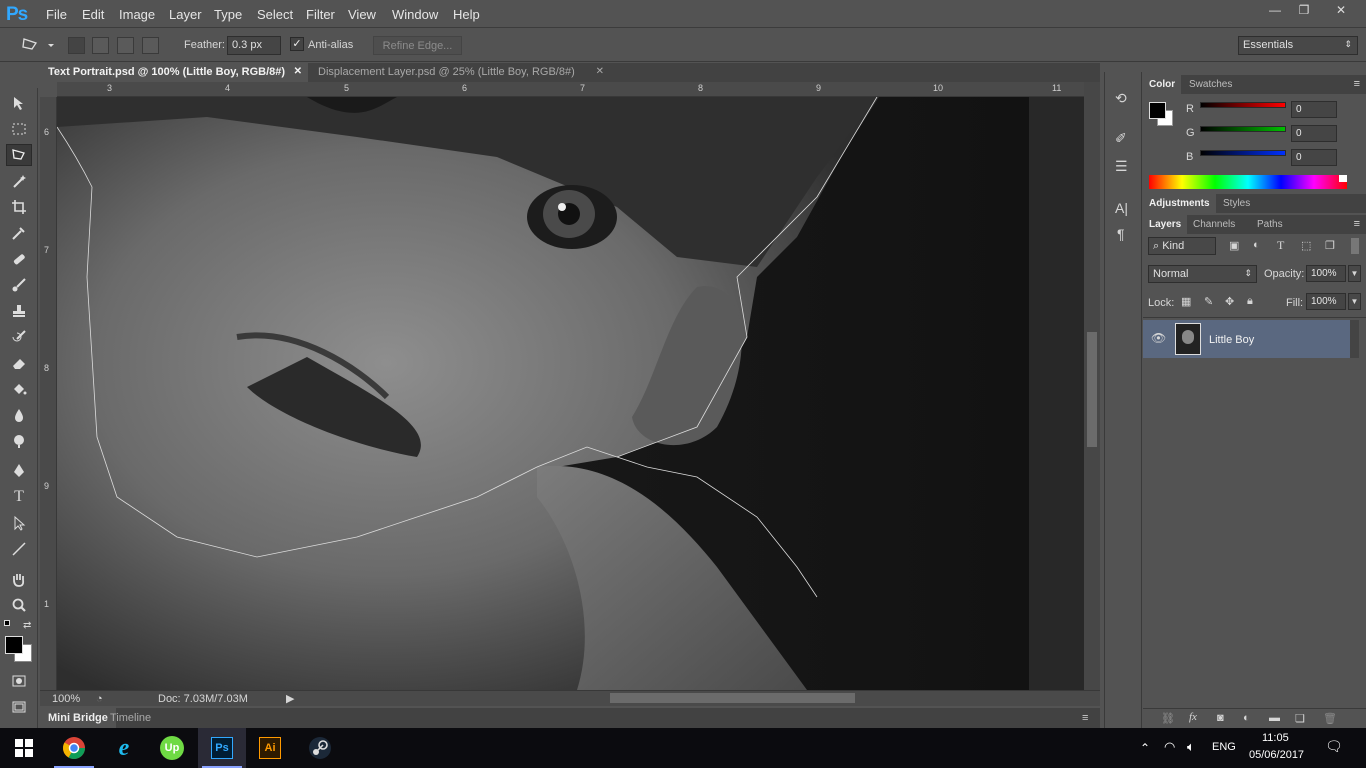 The width and height of the screenshot is (1366, 768). I want to click on history-panel-icon: ⟲, so click(1121, 98).